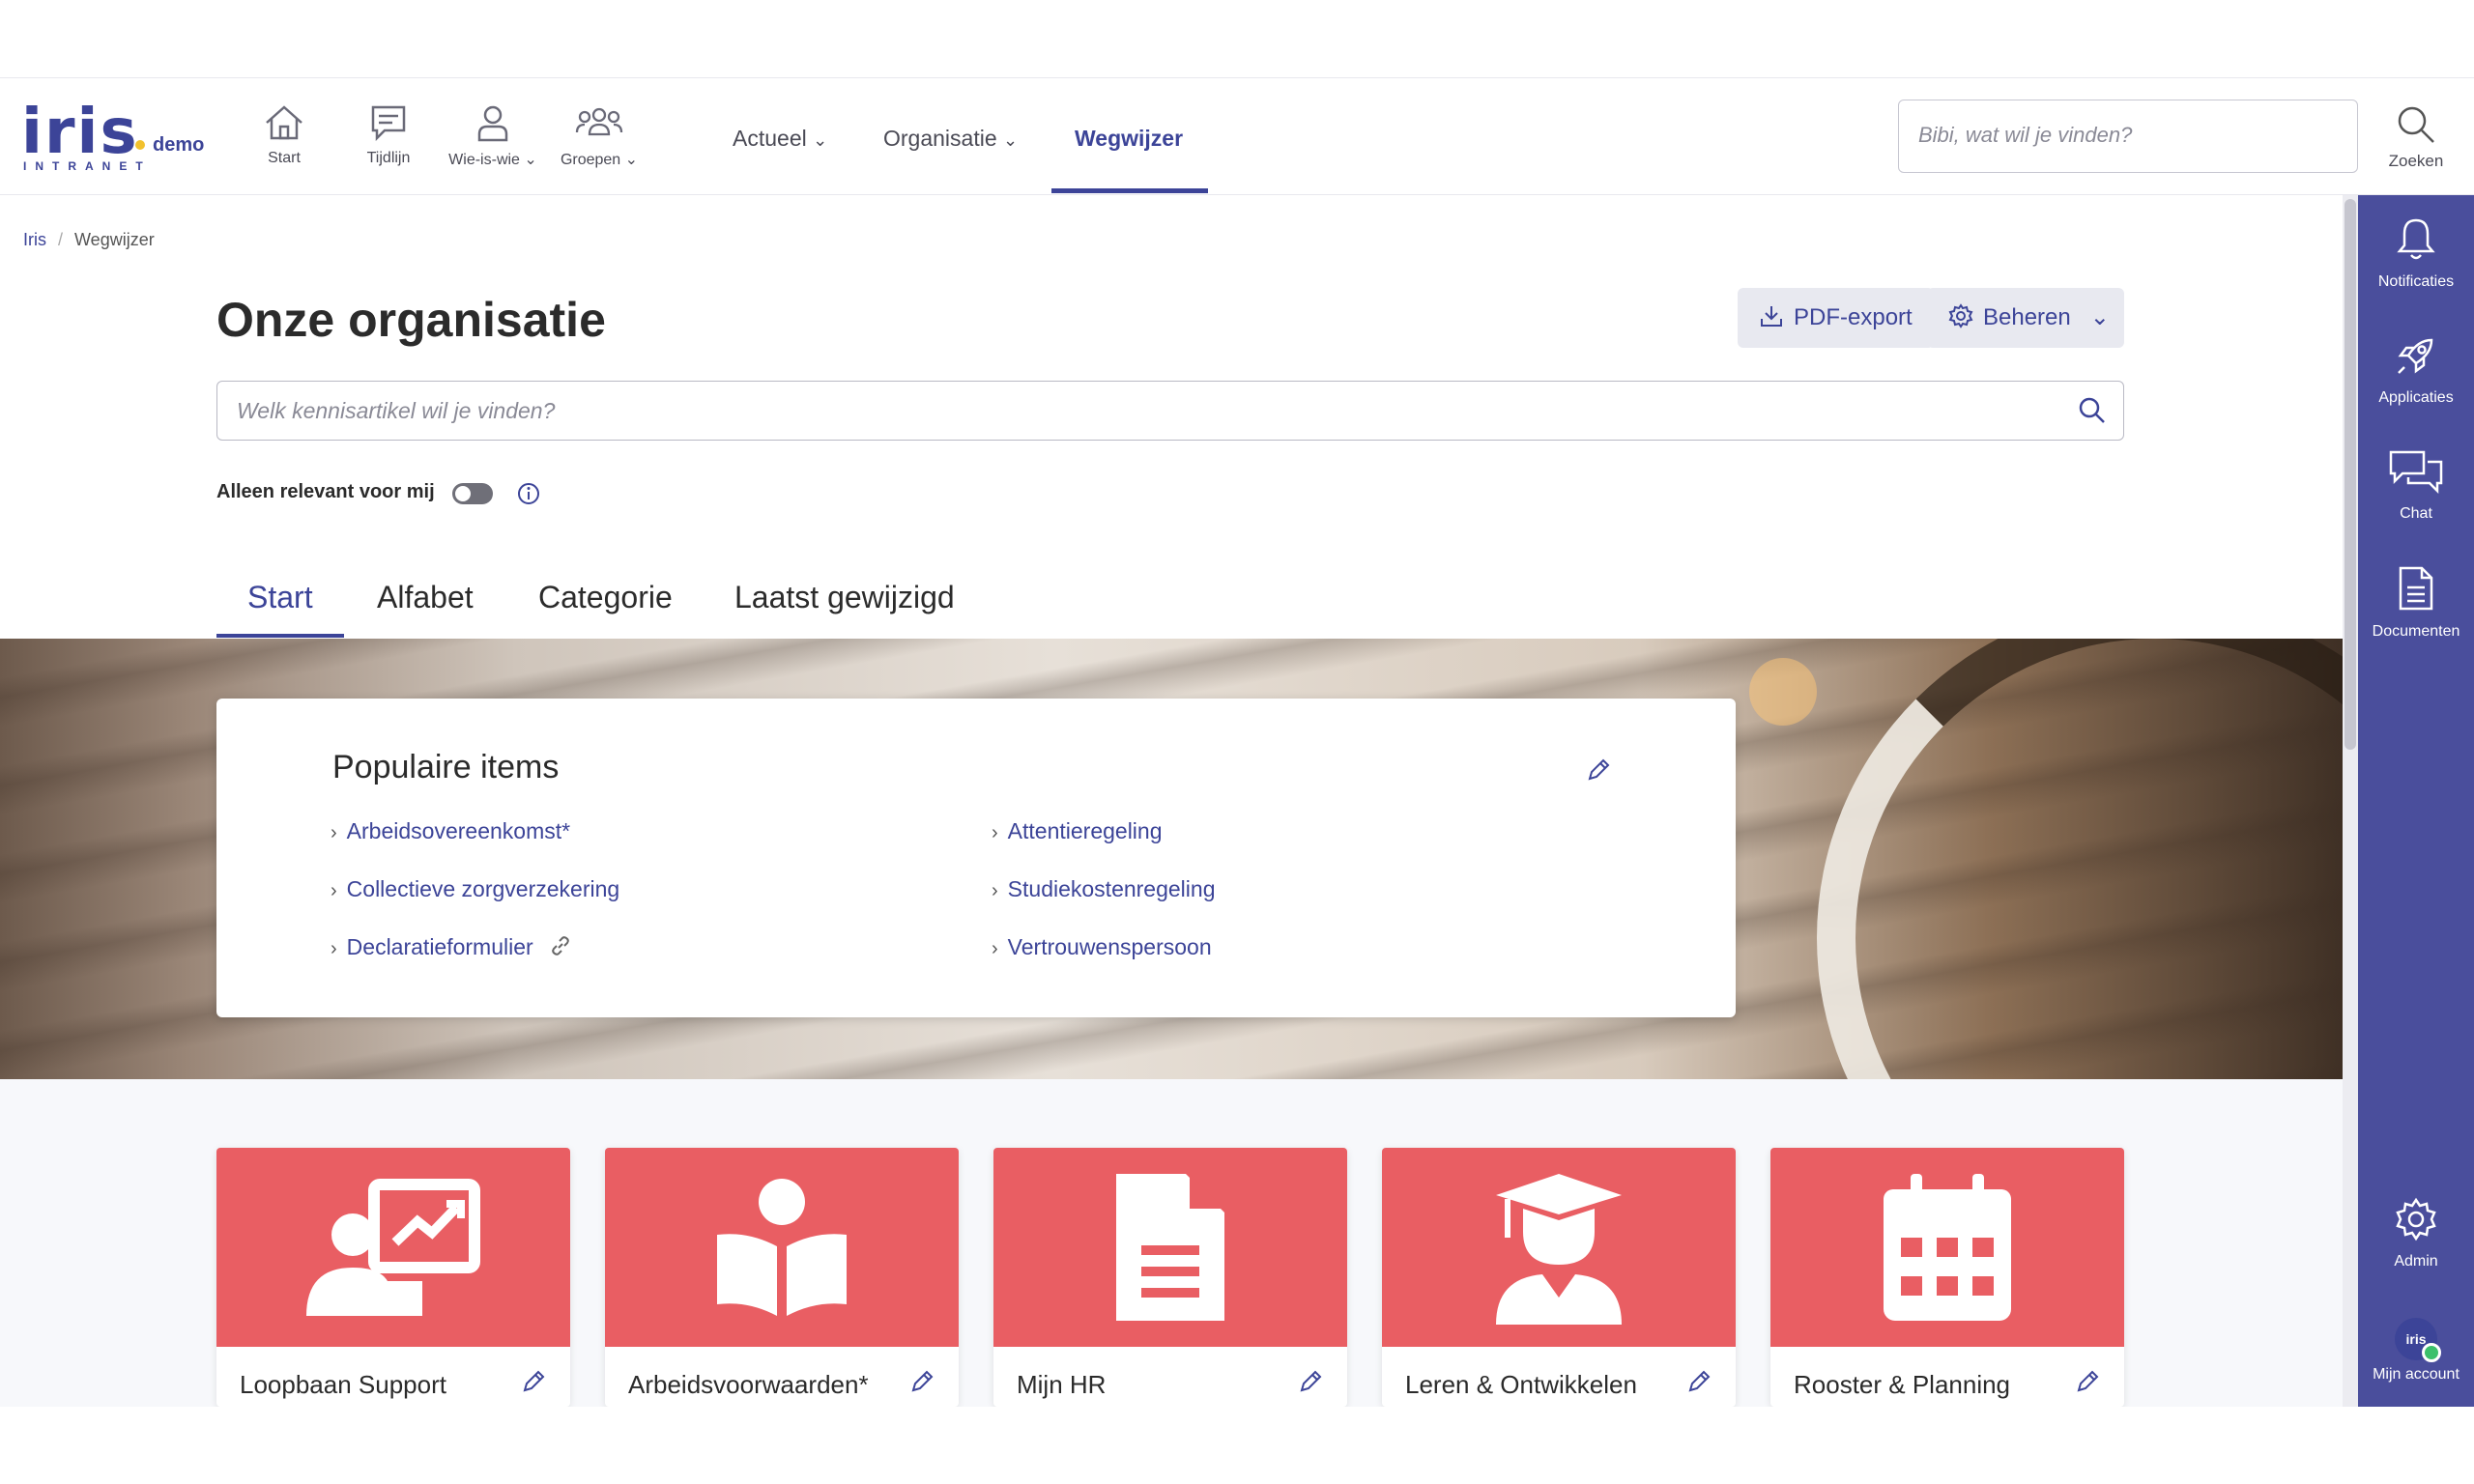 This screenshot has width=2474, height=1484. I want to click on tile-mijn-hr: Mijn HR, so click(1170, 1278).